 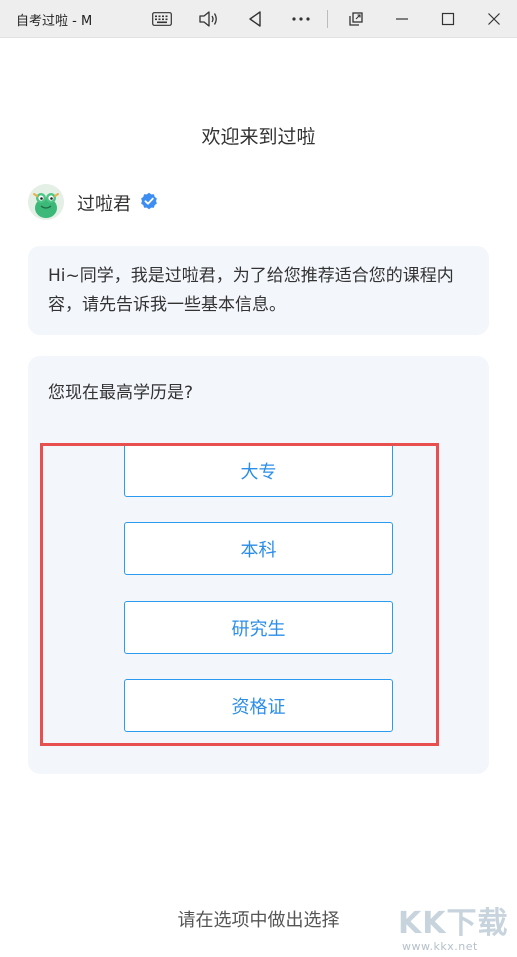 What do you see at coordinates (149, 201) in the screenshot?
I see `verified-badge-icon` at bounding box center [149, 201].